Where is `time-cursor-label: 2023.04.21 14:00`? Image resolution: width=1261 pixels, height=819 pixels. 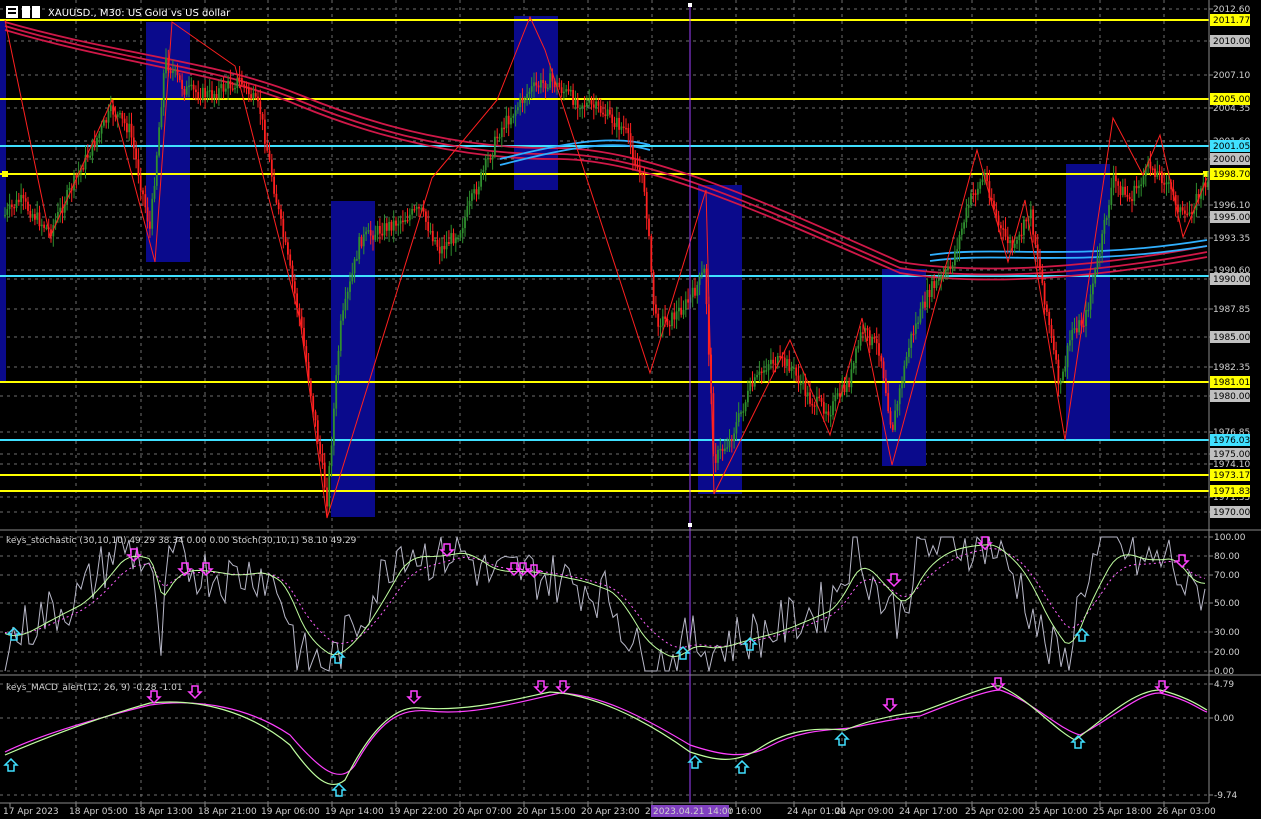 time-cursor-label: 2023.04.21 14:00 is located at coordinates (693, 812).